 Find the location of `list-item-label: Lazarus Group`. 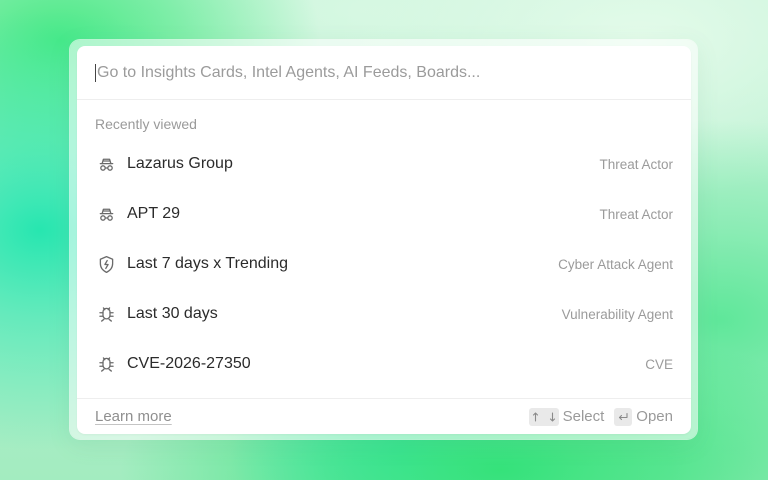

list-item-label: Lazarus Group is located at coordinates (180, 163).